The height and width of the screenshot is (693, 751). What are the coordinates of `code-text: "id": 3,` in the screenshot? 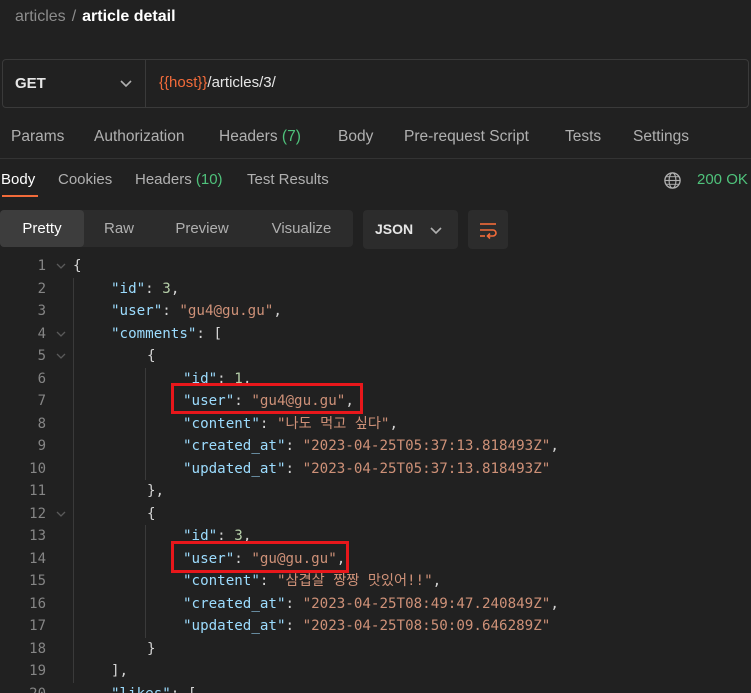 It's located at (145, 288).